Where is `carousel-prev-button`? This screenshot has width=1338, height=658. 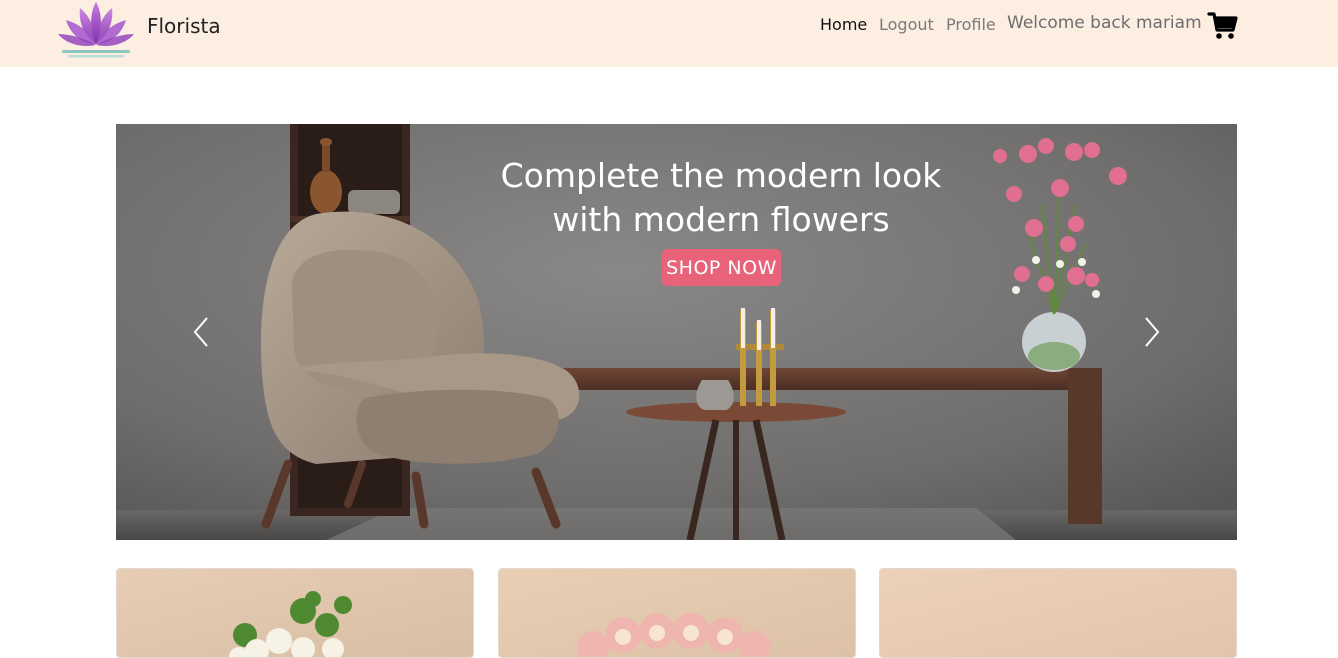
carousel-prev-button is located at coordinates (201, 332).